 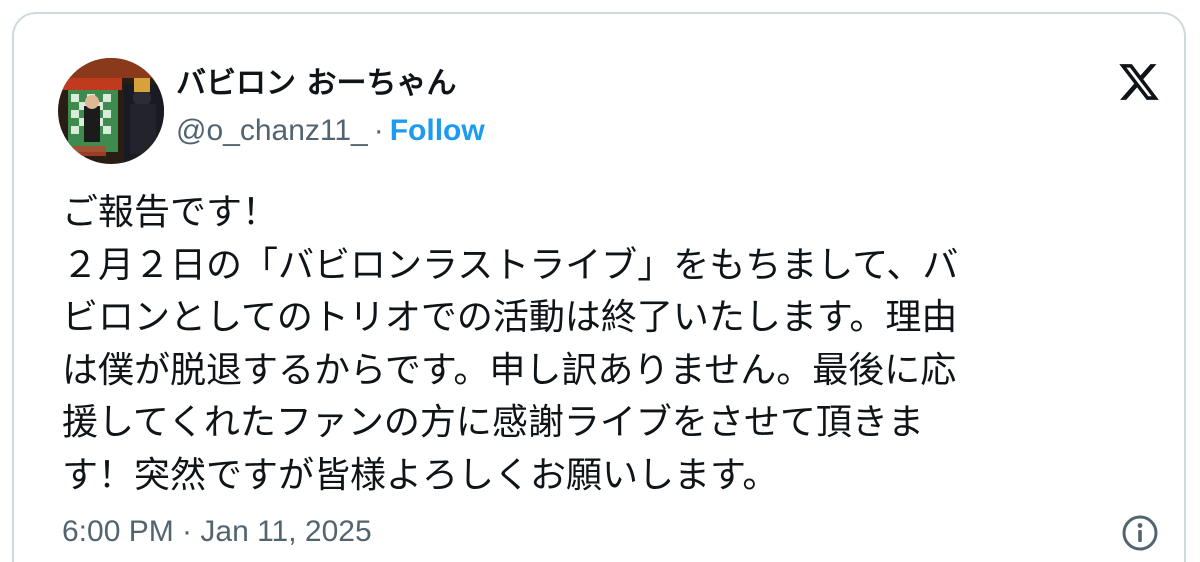 I want to click on info-icon, so click(x=1140, y=533).